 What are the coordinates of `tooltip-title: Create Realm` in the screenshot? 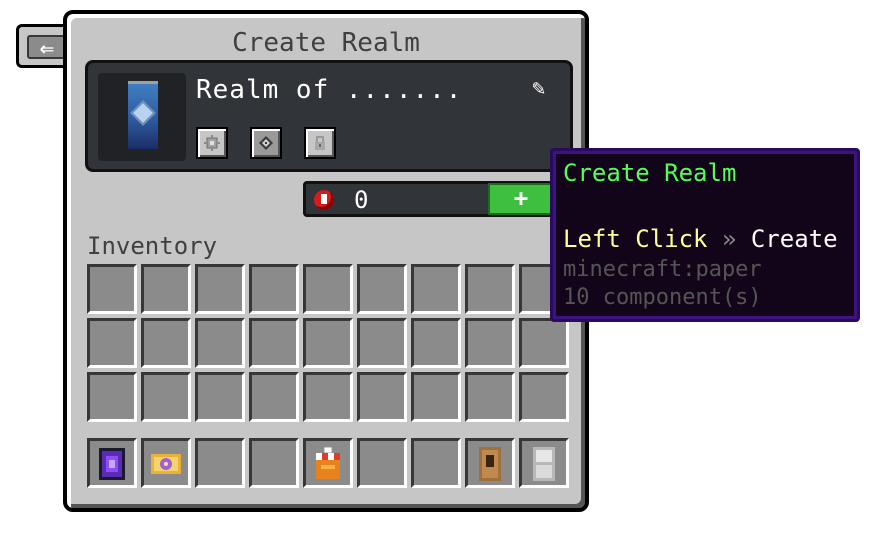 It's located at (650, 173).